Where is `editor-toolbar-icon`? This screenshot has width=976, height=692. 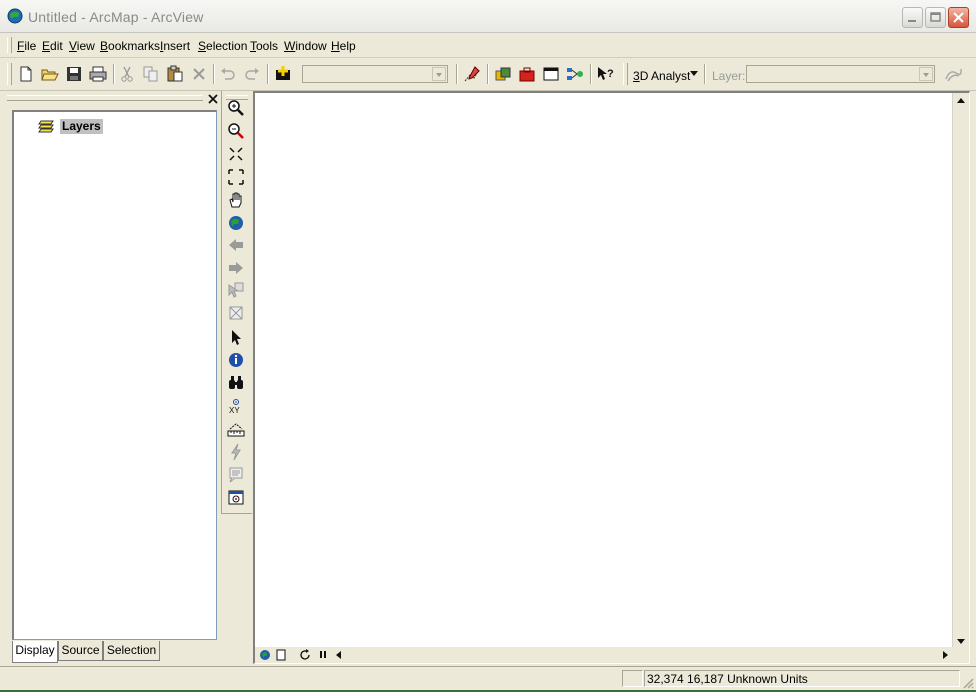
editor-toolbar-icon is located at coordinates (472, 74).